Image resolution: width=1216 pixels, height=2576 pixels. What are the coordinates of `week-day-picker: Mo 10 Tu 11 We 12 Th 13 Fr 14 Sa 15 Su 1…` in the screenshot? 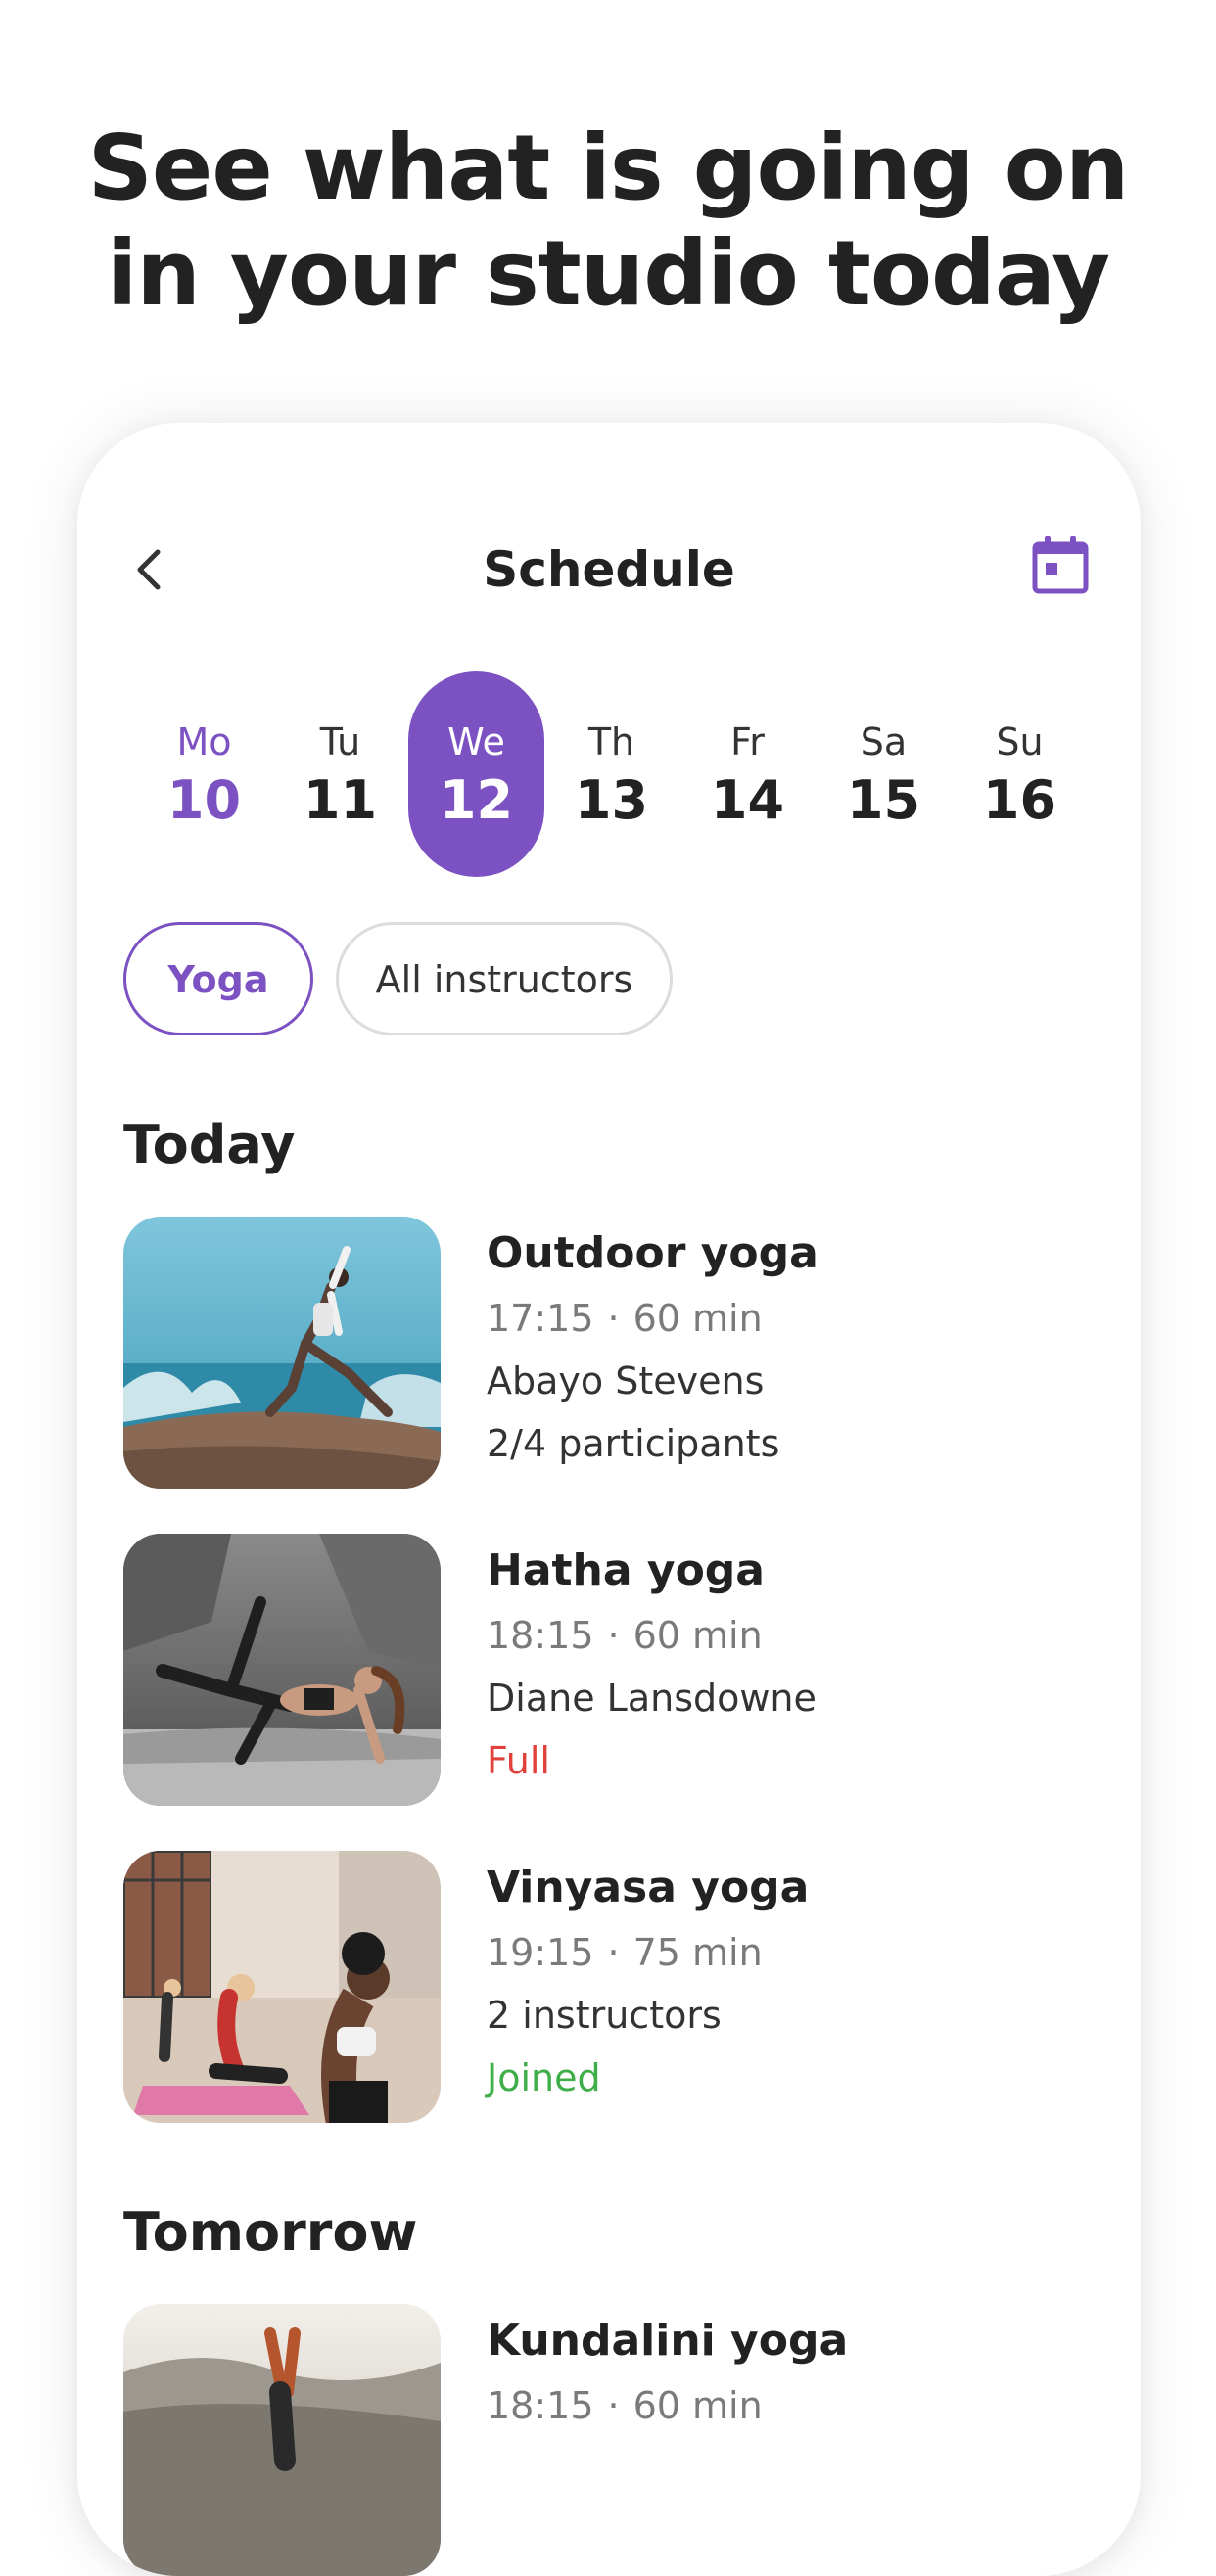 It's located at (611, 774).